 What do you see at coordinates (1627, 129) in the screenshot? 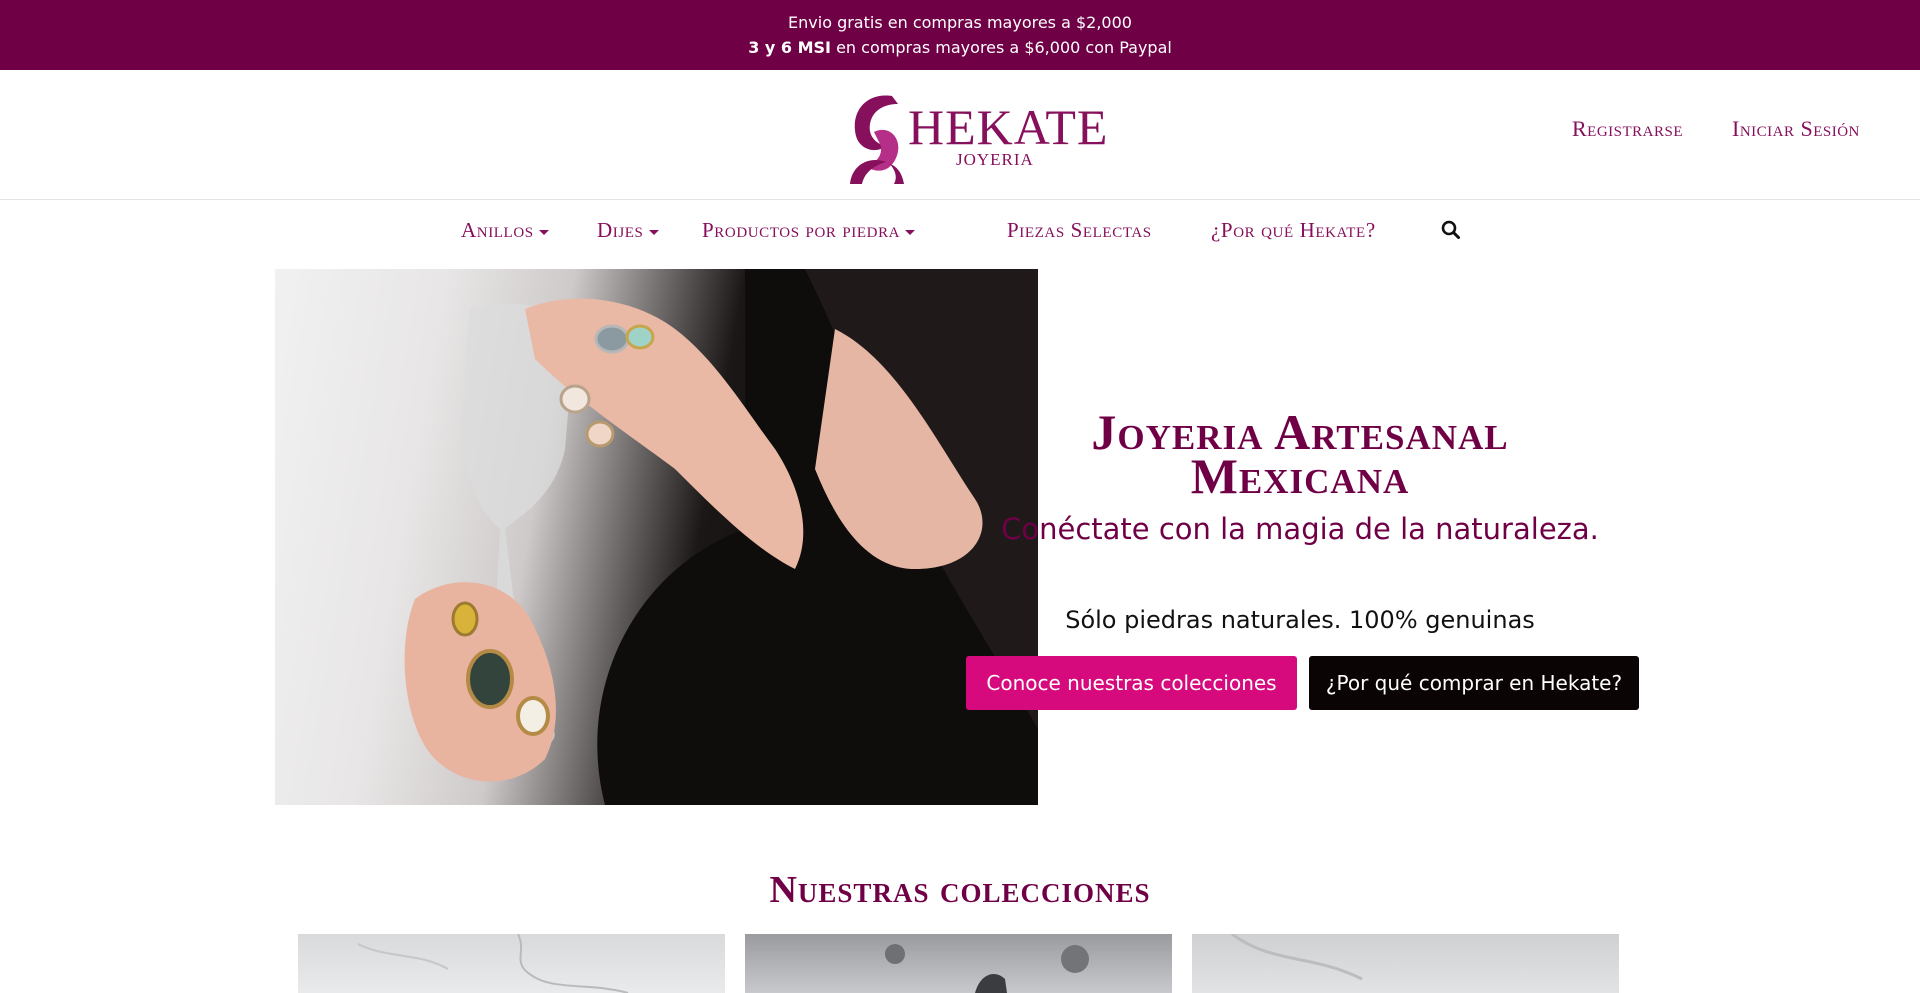
I see `register-link: Registrarse` at bounding box center [1627, 129].